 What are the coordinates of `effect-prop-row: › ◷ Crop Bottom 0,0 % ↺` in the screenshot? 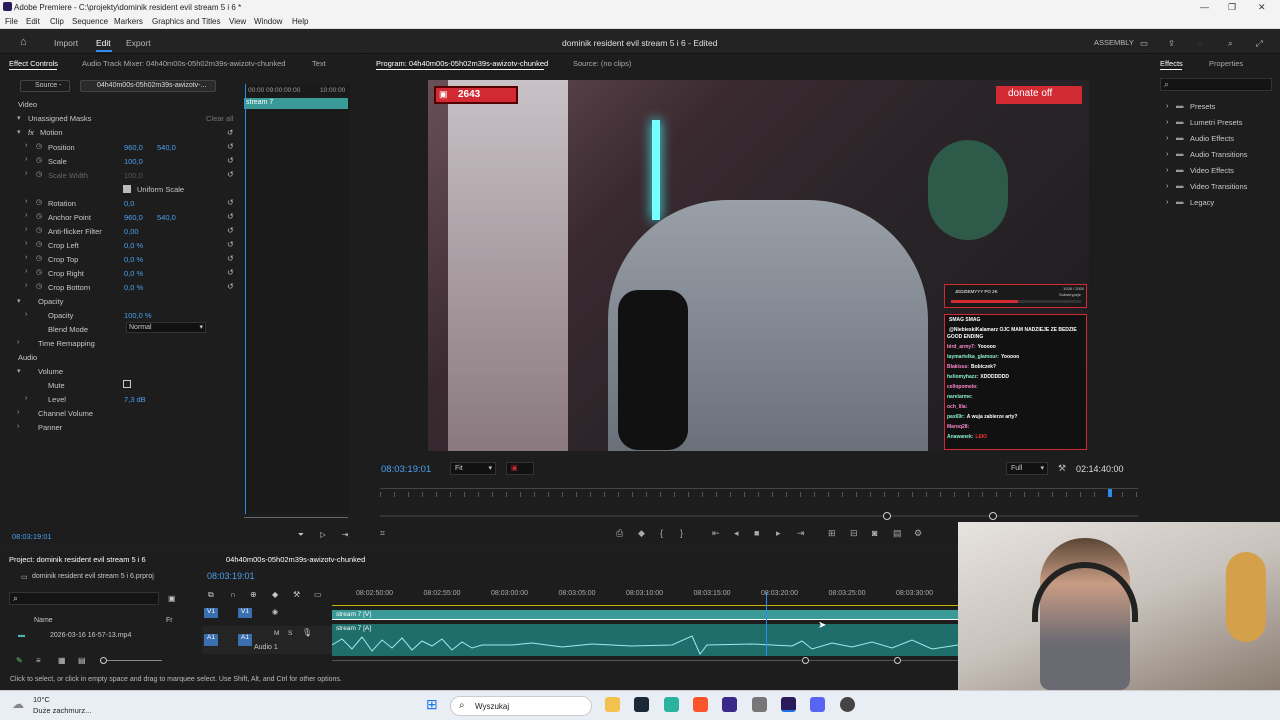 It's located at (120, 287).